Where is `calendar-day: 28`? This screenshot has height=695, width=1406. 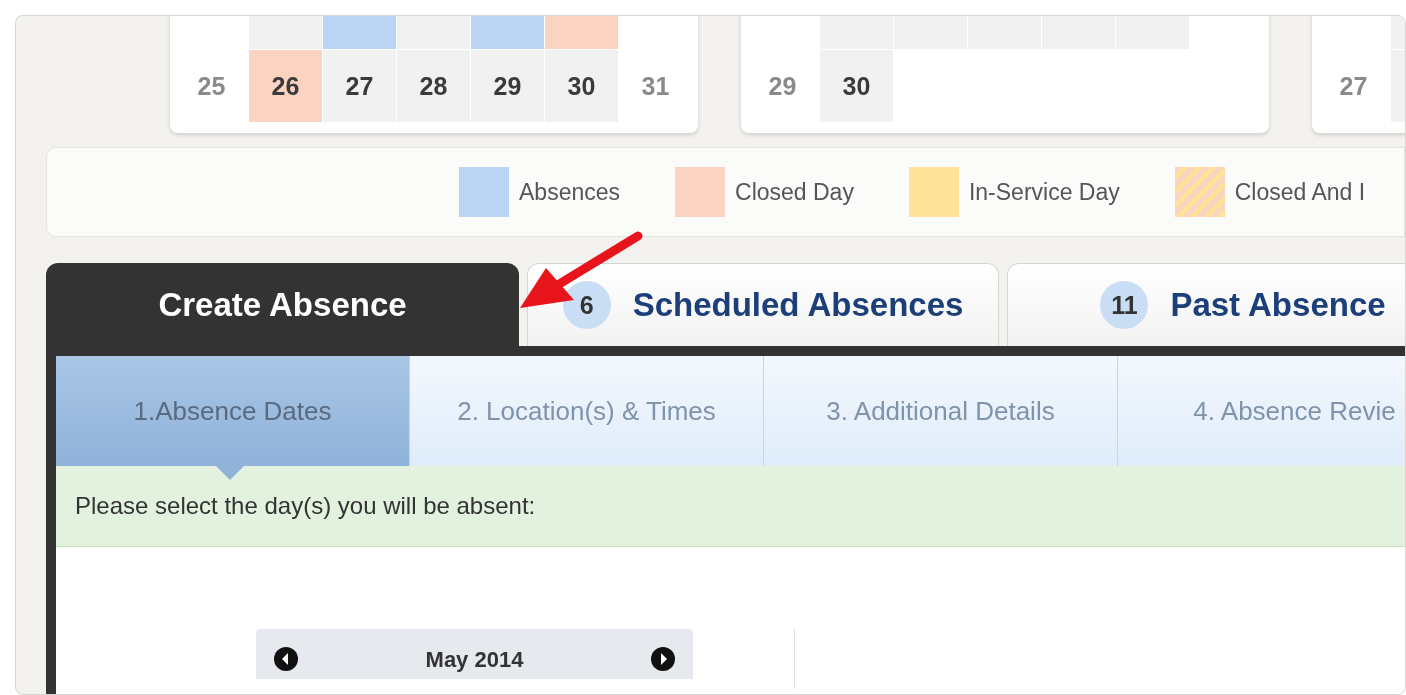 calendar-day: 28 is located at coordinates (433, 86).